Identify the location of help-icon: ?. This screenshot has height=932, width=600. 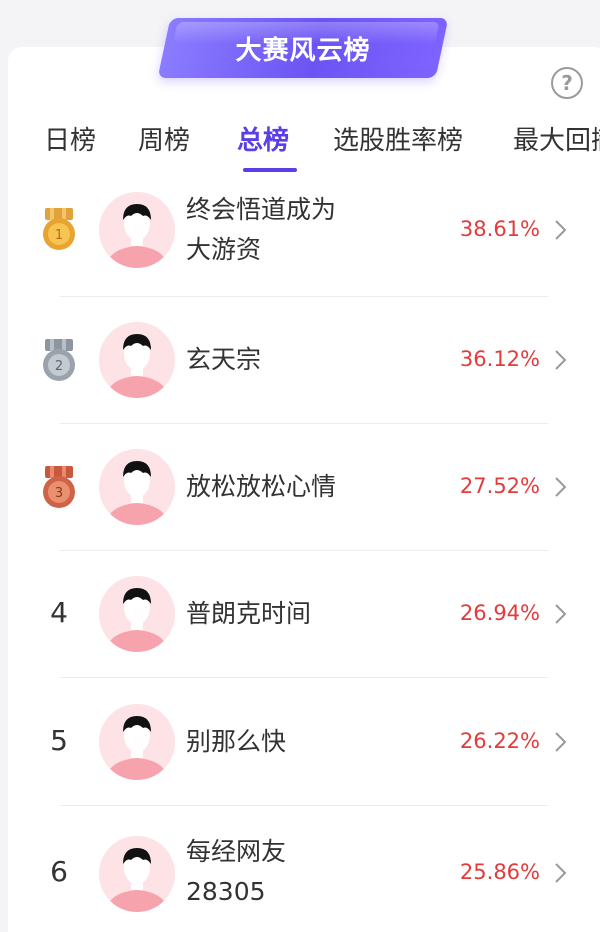
(567, 83).